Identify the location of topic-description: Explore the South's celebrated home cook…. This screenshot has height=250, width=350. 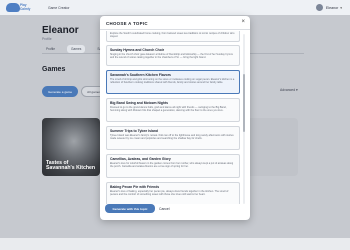
(172, 34).